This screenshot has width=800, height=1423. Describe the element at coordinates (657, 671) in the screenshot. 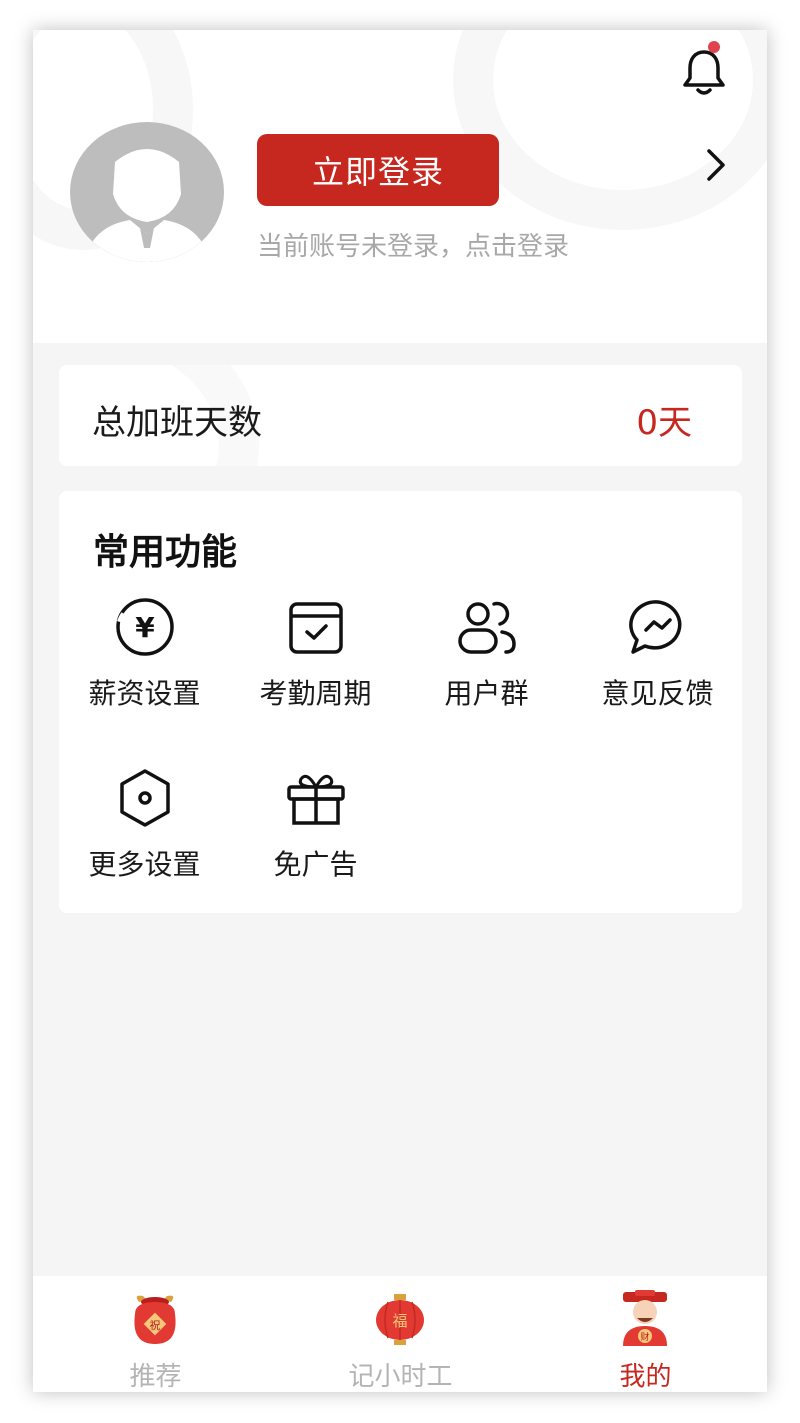

I see `func-feedback: 意见反馈` at that location.